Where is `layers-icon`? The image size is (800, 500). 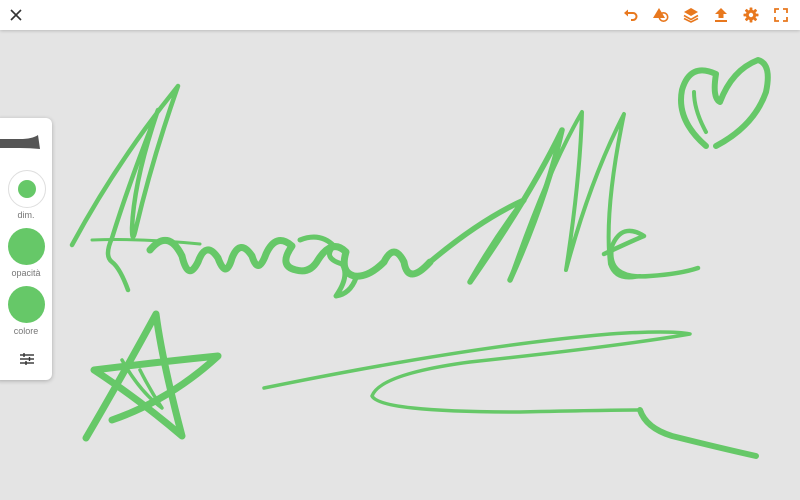
layers-icon is located at coordinates (691, 15).